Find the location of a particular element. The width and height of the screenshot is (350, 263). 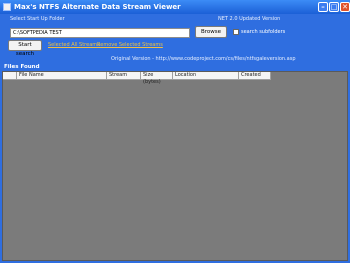

maximize-button: □ is located at coordinates (334, 7).